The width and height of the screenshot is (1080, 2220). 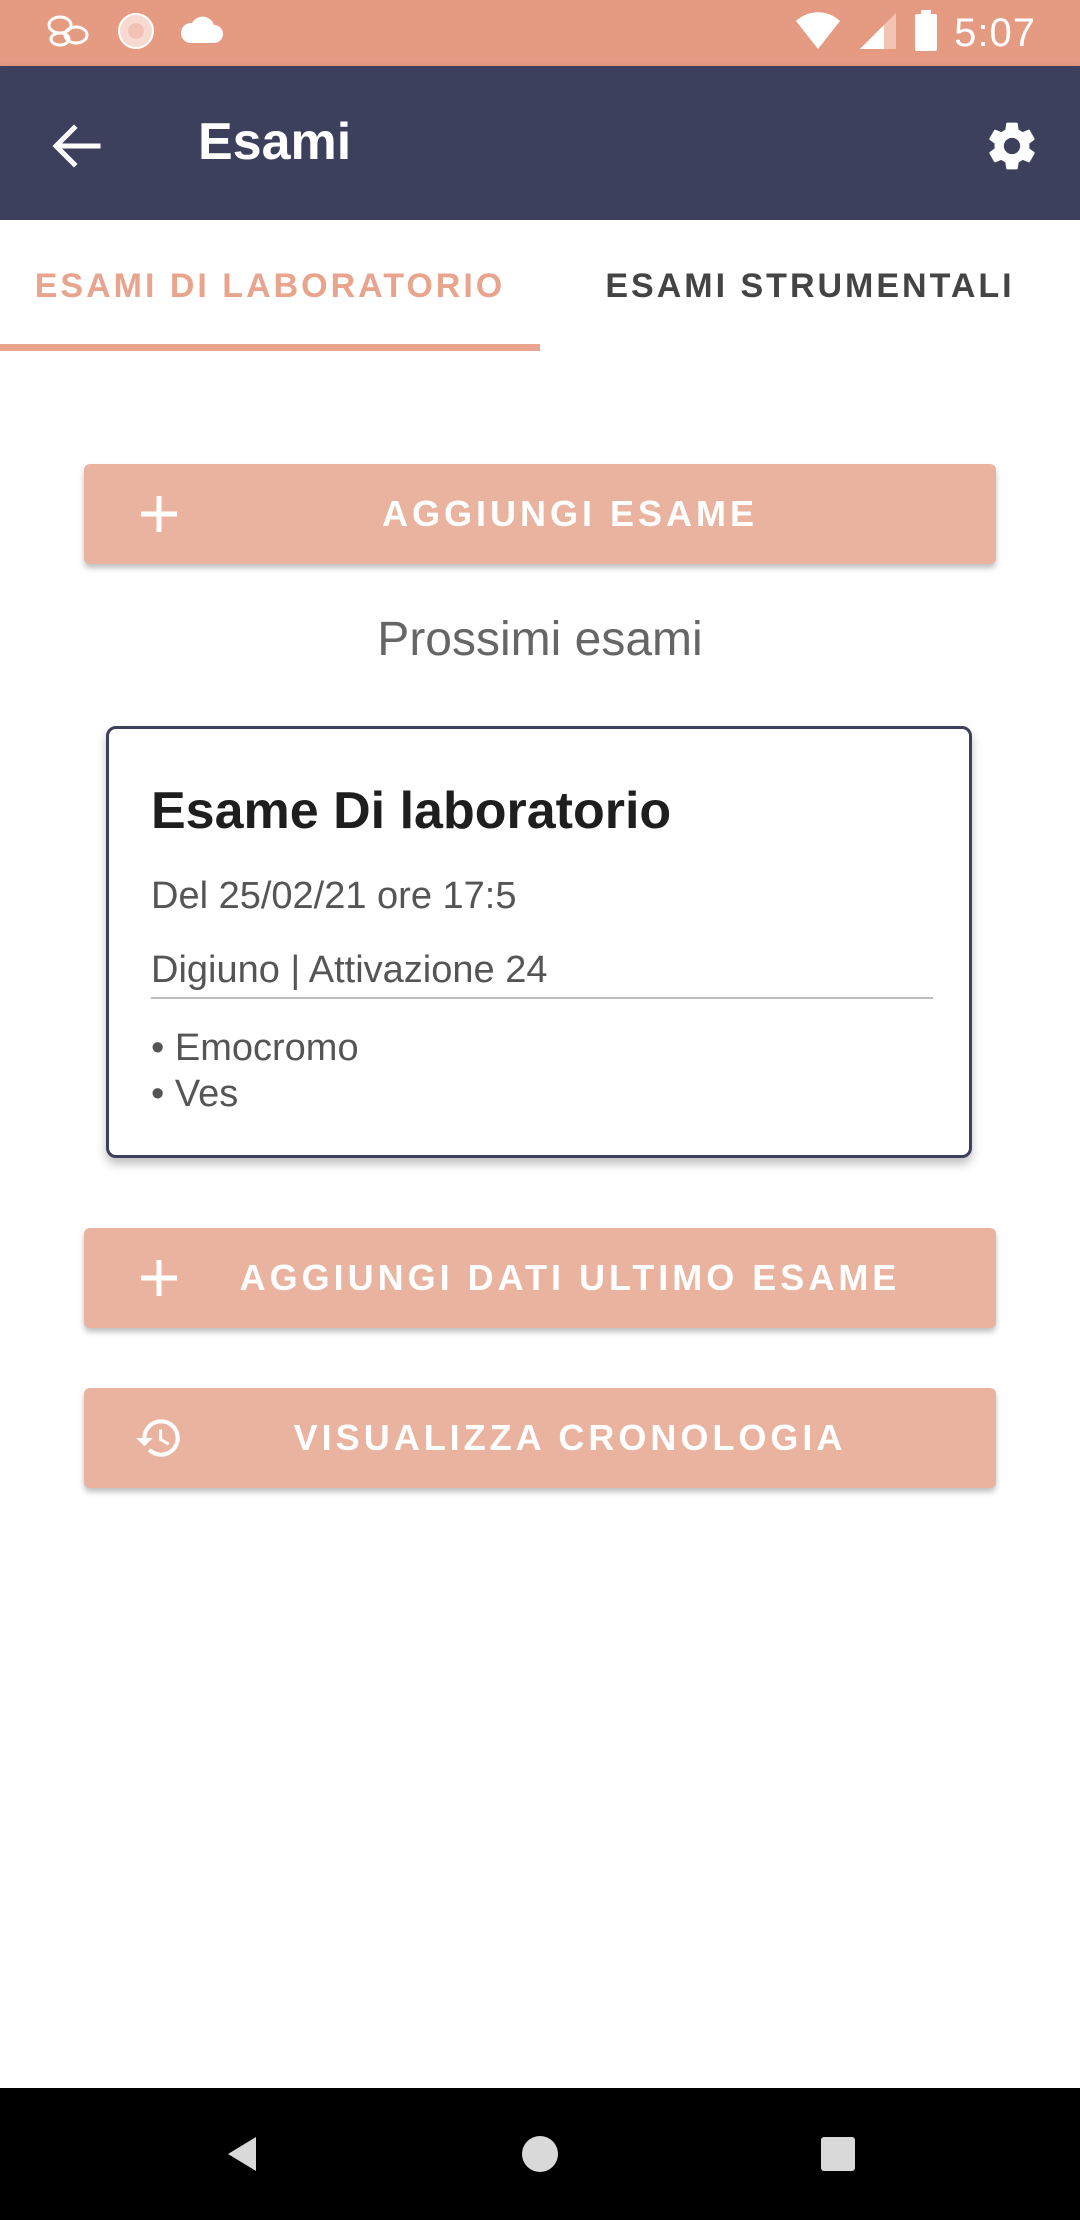 What do you see at coordinates (926, 33) in the screenshot?
I see `battery-icon` at bounding box center [926, 33].